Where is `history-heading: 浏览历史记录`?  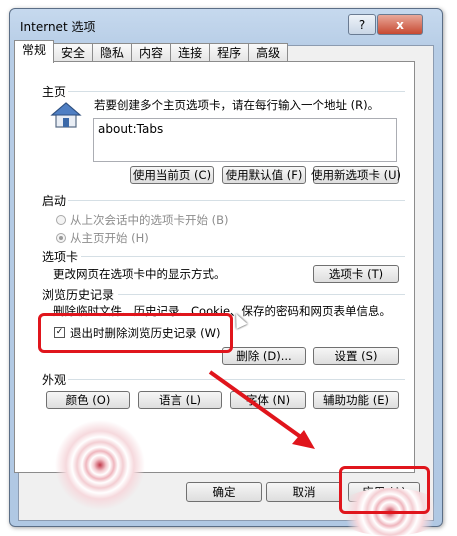 history-heading: 浏览历史记录 is located at coordinates (78, 295).